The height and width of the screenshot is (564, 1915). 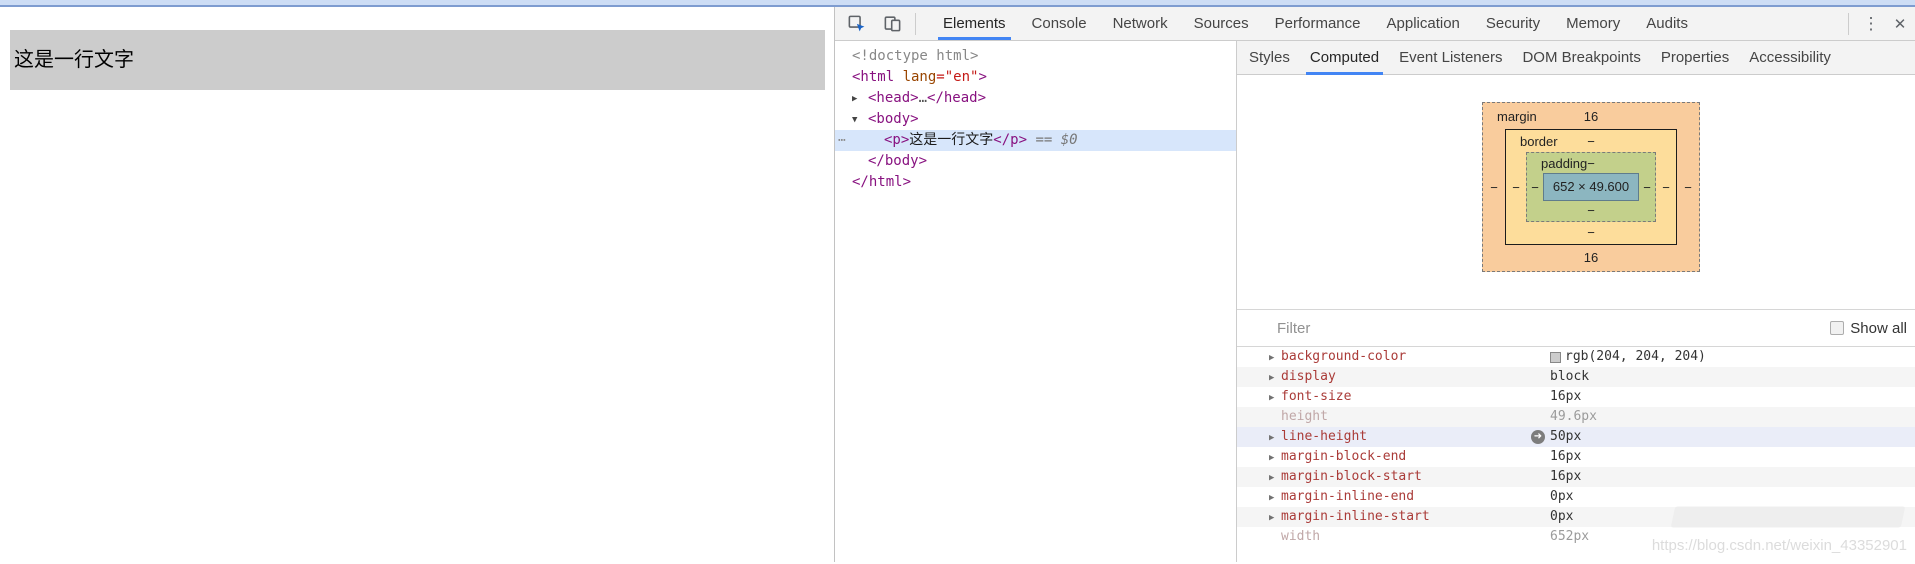 What do you see at coordinates (1538, 437) in the screenshot?
I see `goto-source-icon: ➜` at bounding box center [1538, 437].